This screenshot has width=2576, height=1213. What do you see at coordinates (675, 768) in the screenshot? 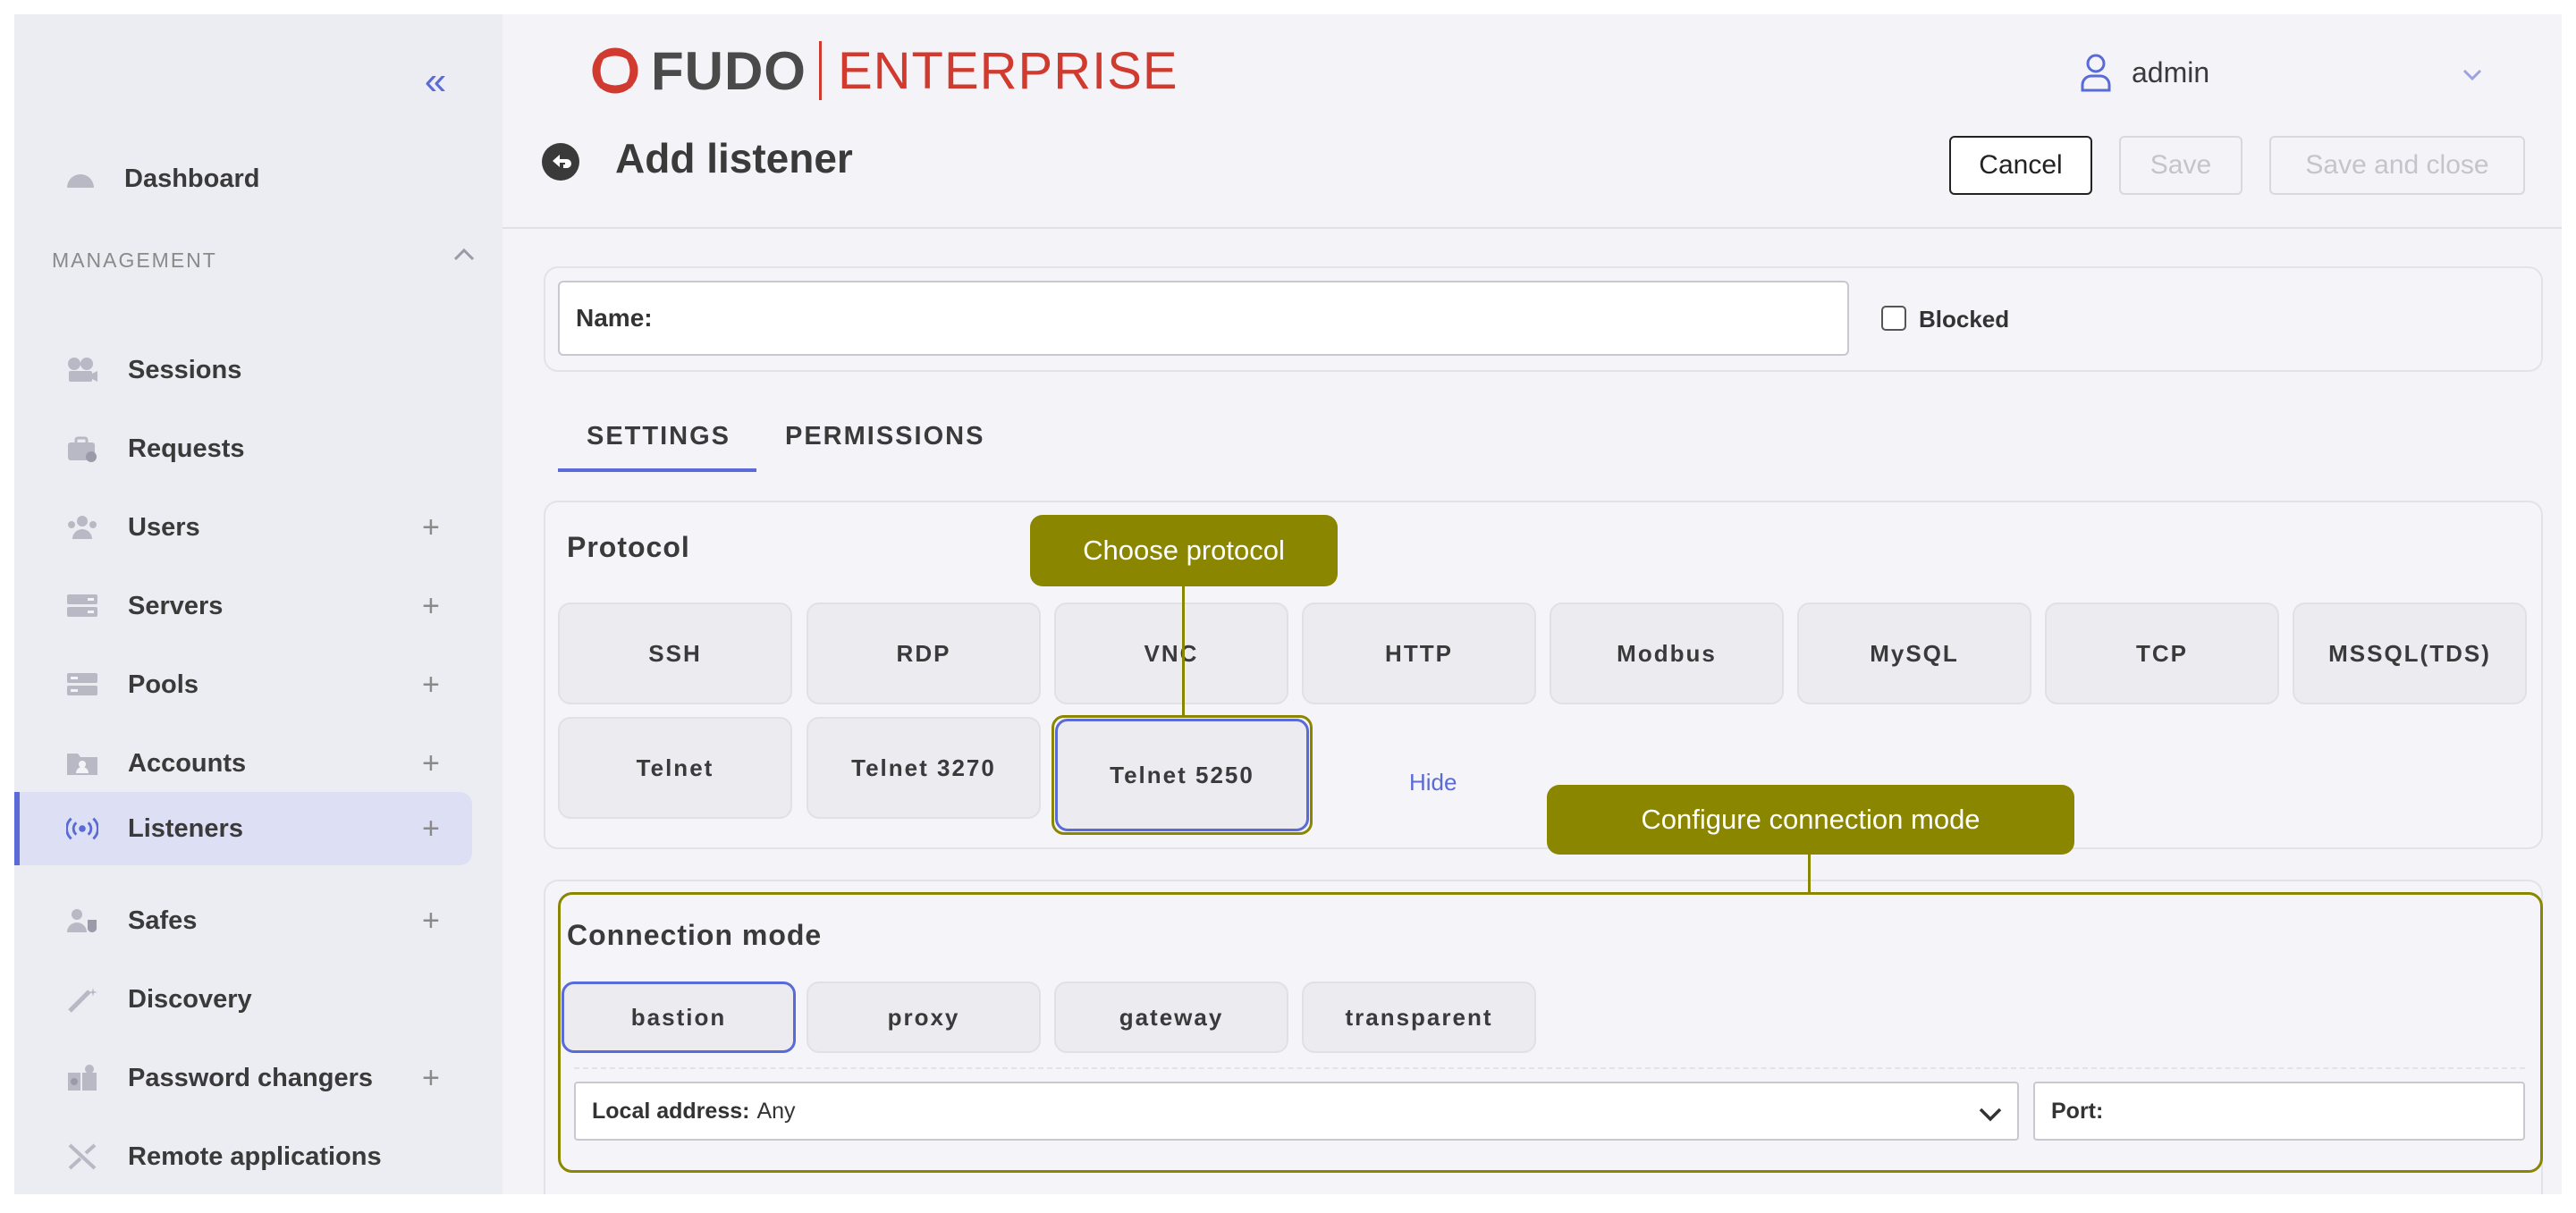
I see `protocol-telnet-button: Telnet` at bounding box center [675, 768].